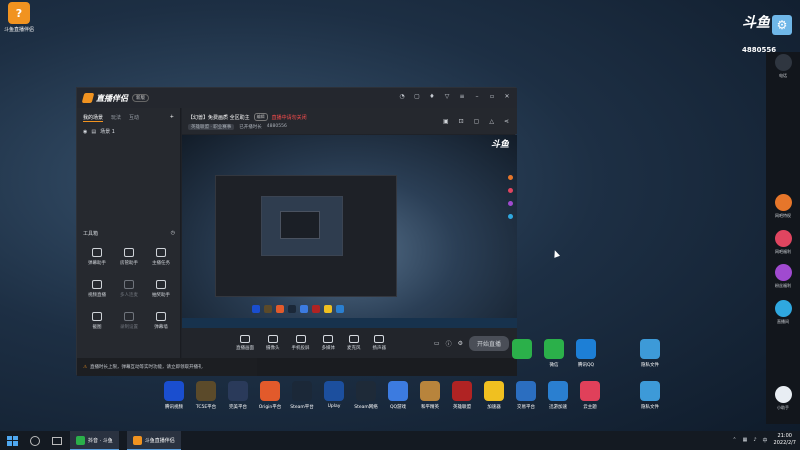  I want to click on tray-arrow-icon: ⌃, so click(734, 440).